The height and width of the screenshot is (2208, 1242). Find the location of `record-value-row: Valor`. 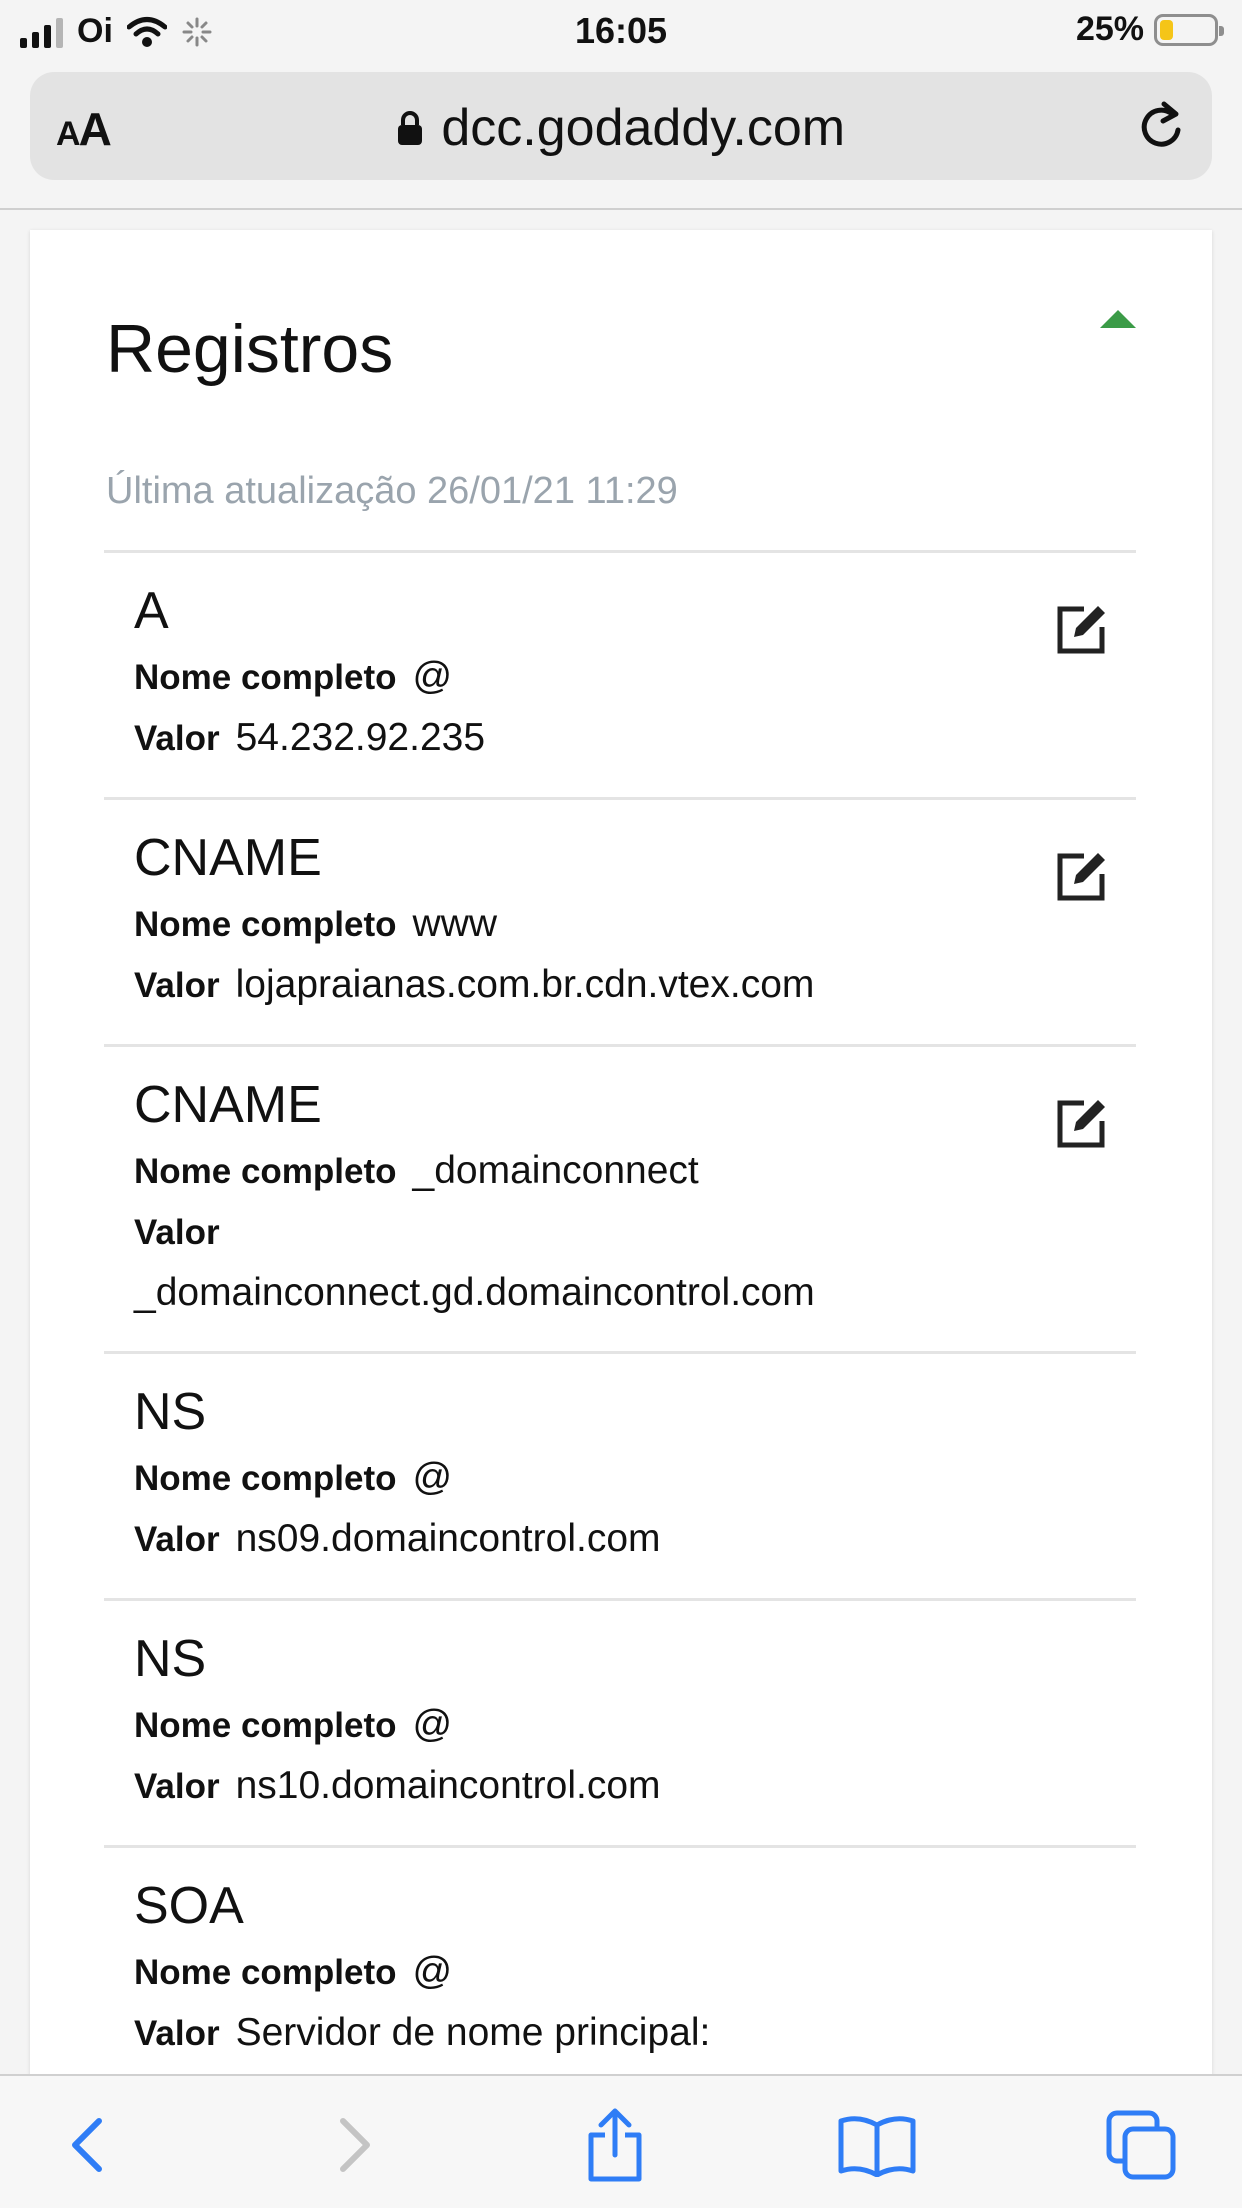

record-value-row: Valor is located at coordinates (635, 1232).